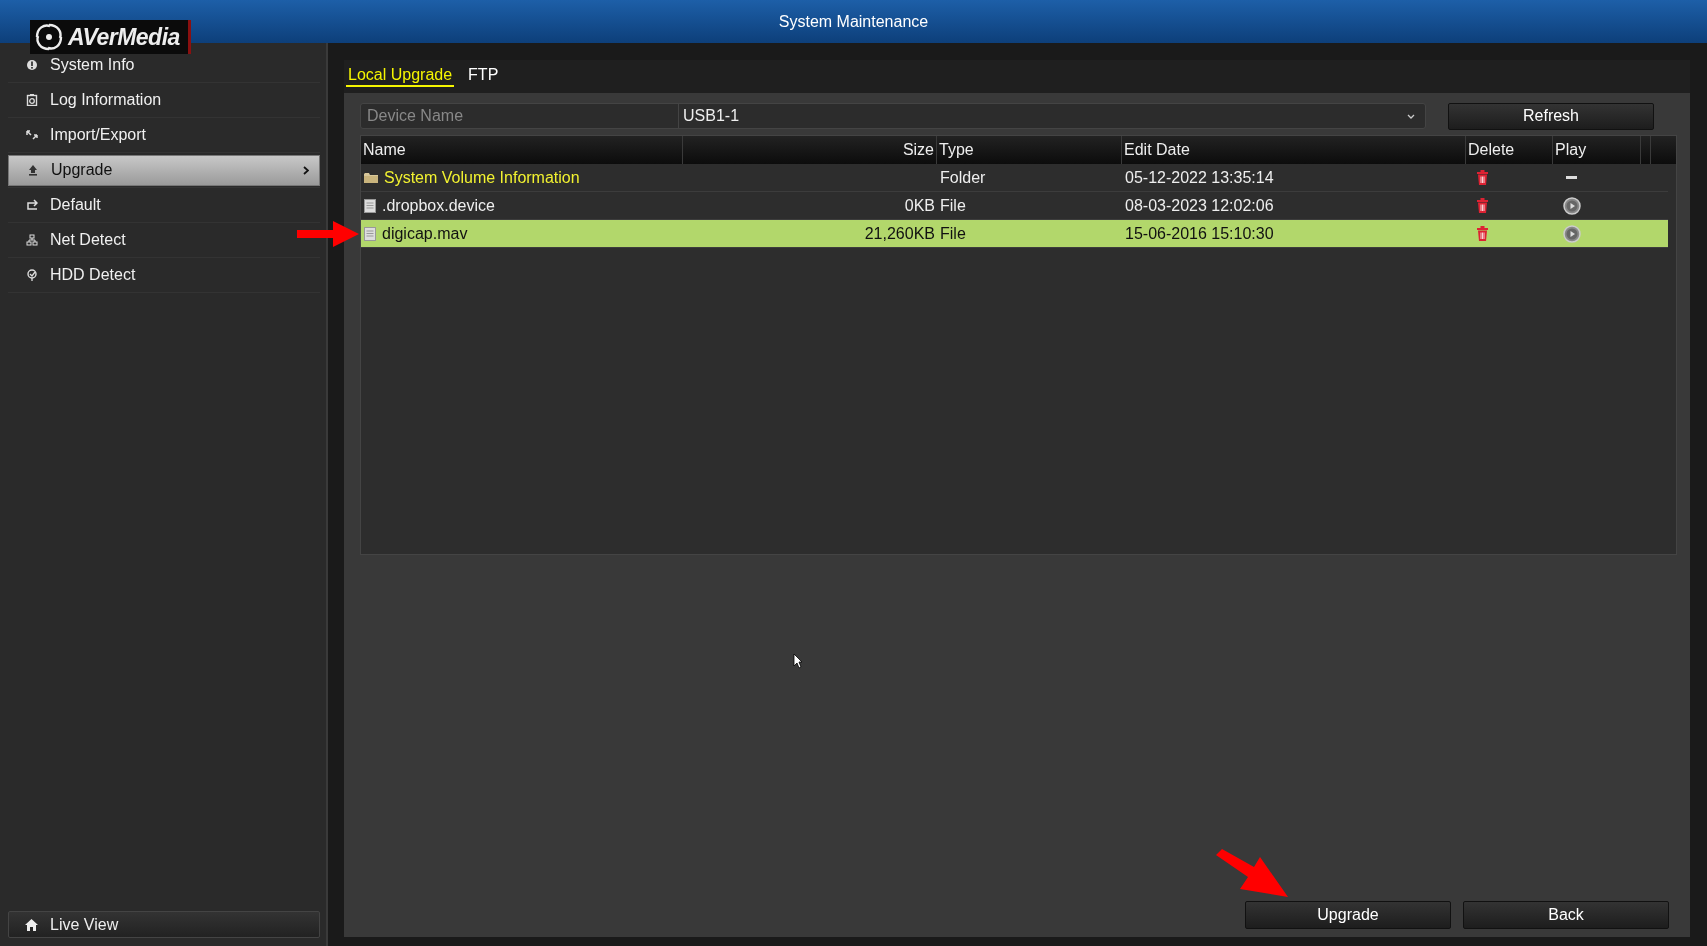 Image resolution: width=1707 pixels, height=946 pixels. What do you see at coordinates (522, 150) in the screenshot?
I see `column-header: Name` at bounding box center [522, 150].